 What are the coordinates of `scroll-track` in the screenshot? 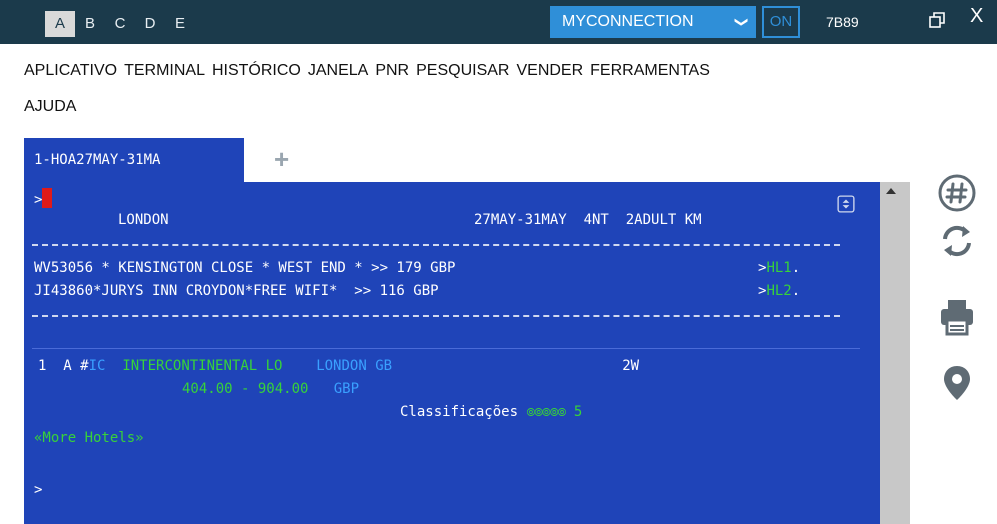 It's located at (895, 362).